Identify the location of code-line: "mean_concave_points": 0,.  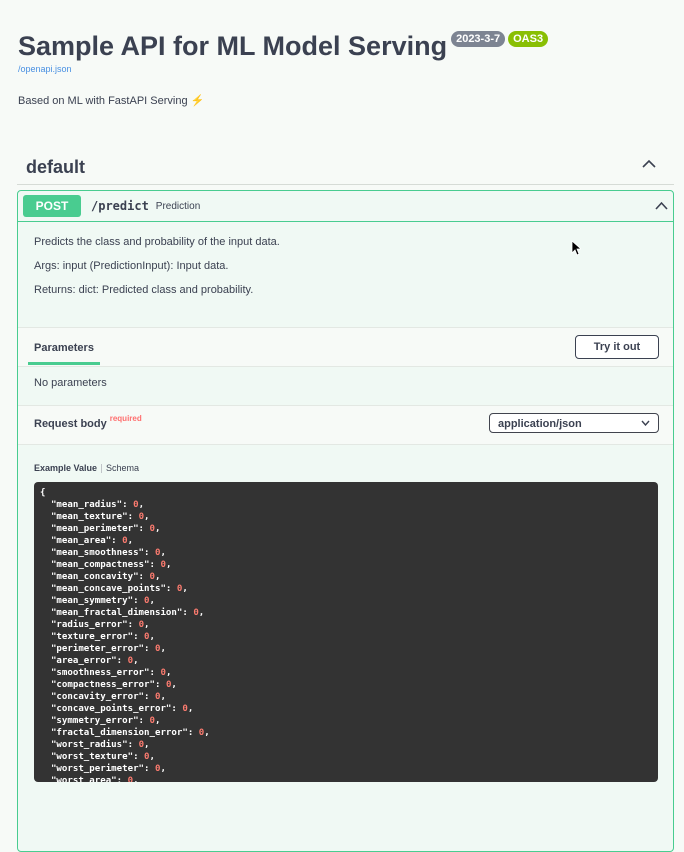
(114, 589).